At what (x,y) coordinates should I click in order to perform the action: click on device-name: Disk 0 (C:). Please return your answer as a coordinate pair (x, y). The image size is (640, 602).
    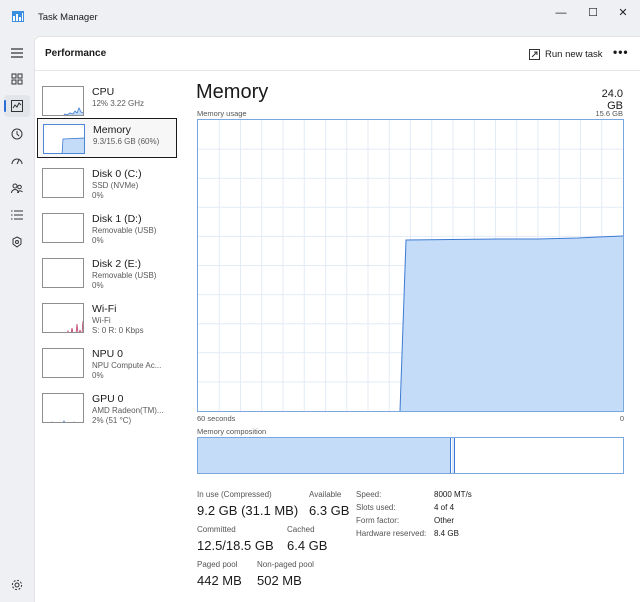
    Looking at the image, I should click on (117, 174).